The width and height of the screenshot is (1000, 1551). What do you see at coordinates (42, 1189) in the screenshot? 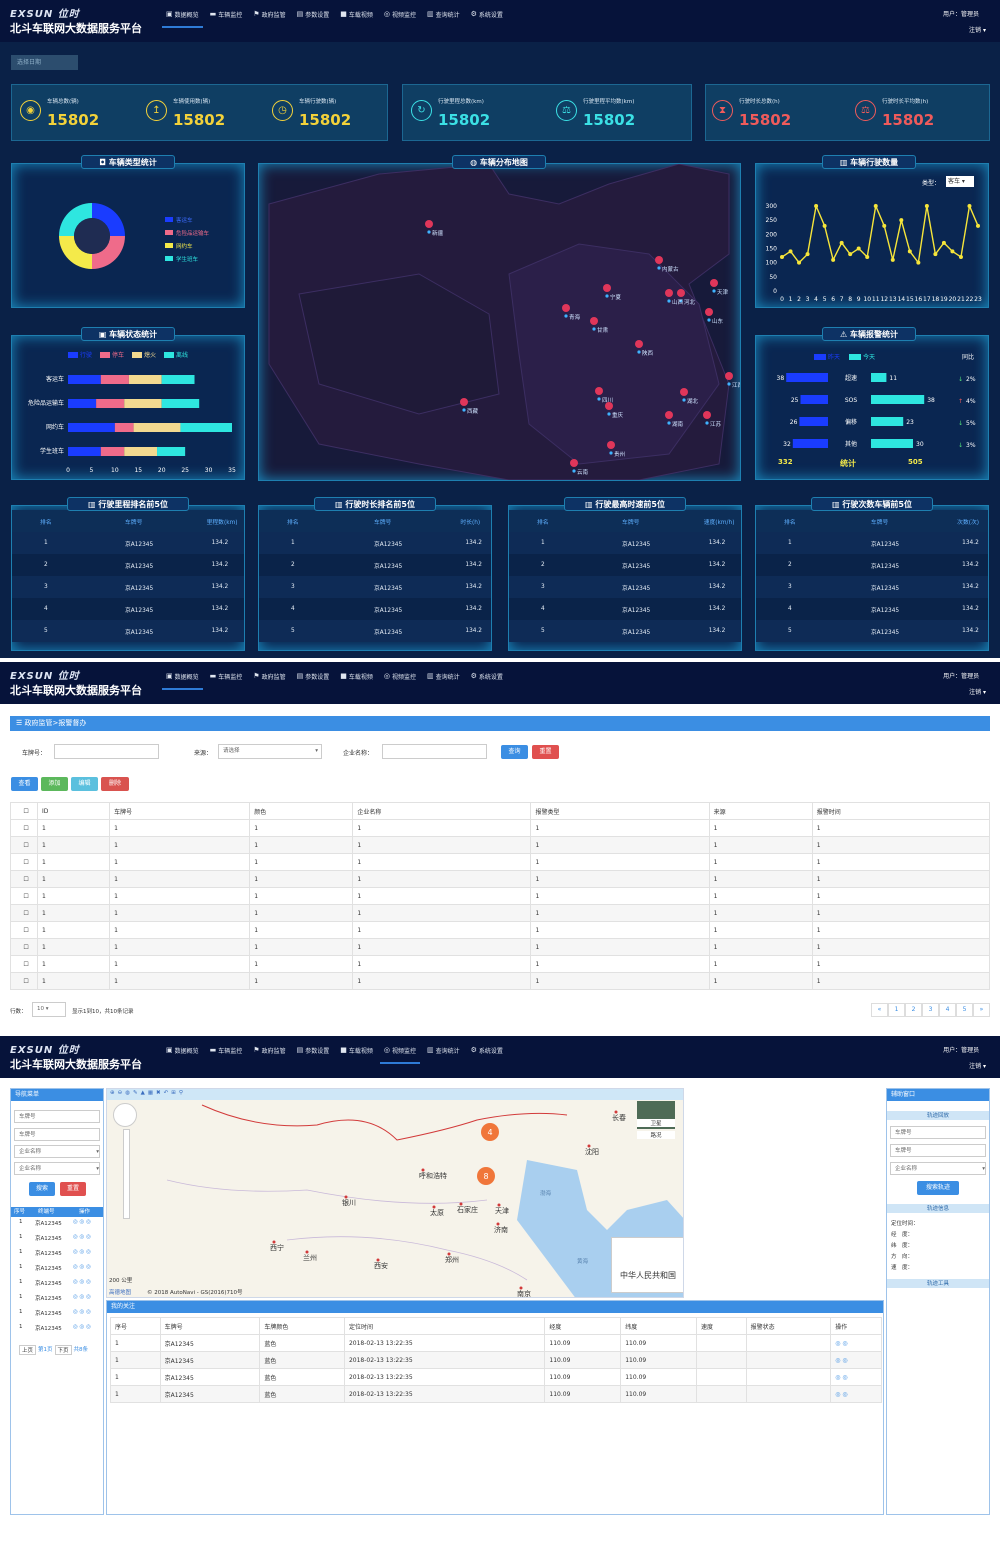
I see `search-button: 搜索` at bounding box center [42, 1189].